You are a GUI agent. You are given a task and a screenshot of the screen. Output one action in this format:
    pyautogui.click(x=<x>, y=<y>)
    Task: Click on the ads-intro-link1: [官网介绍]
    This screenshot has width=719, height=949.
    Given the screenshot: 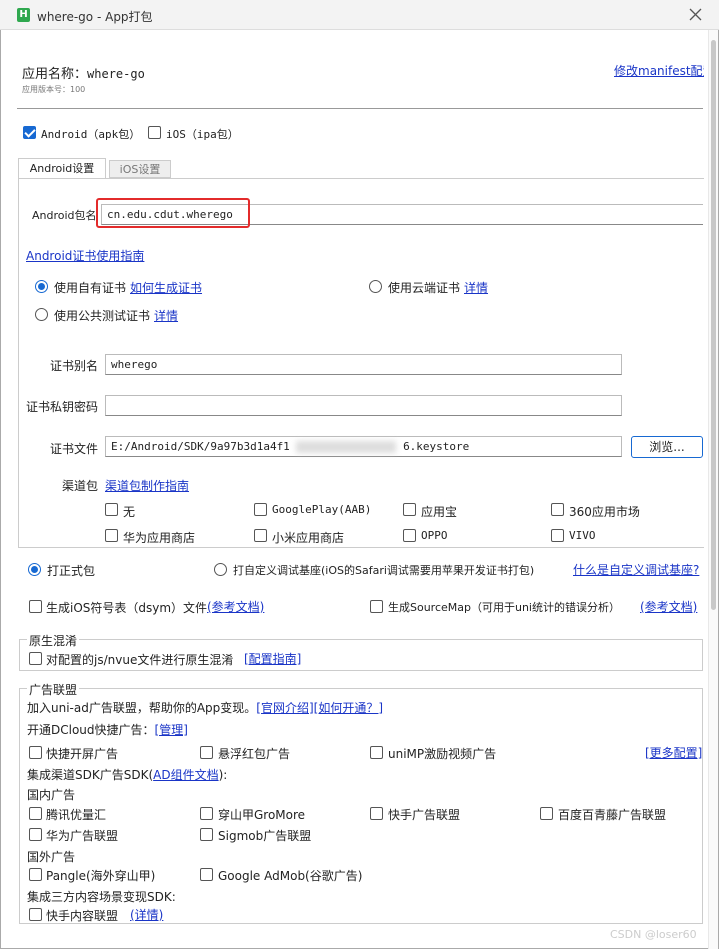 What is the action you would take?
    pyautogui.click(x=284, y=708)
    